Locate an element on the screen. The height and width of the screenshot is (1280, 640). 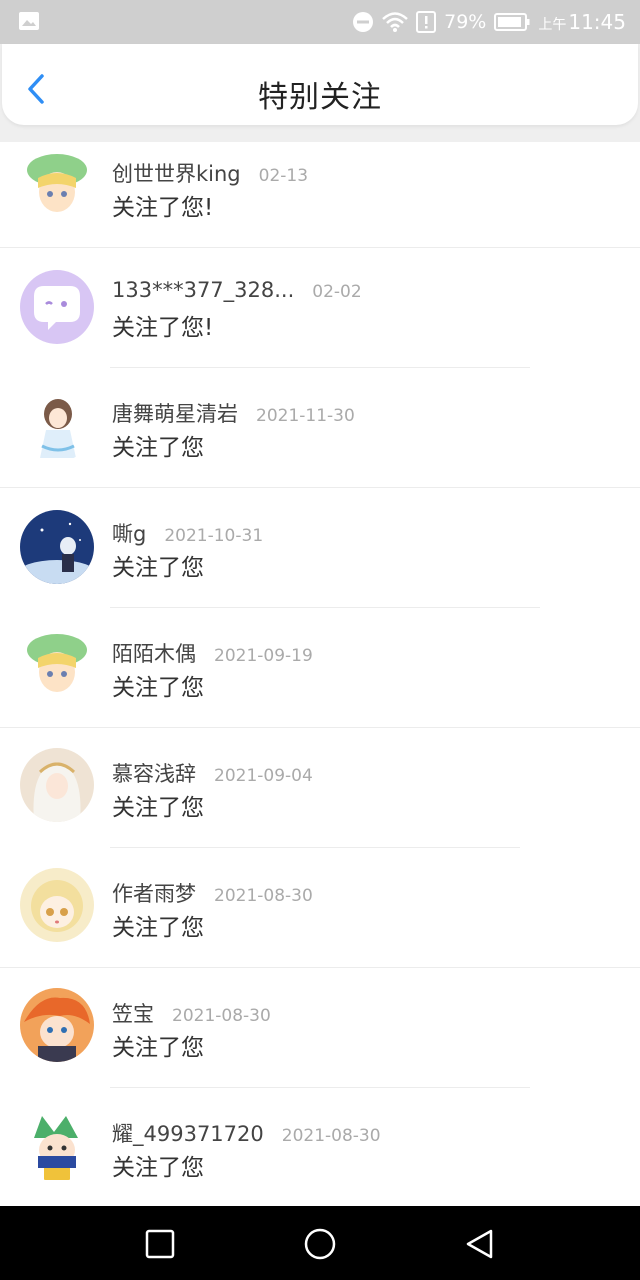
clock: 上午 11:45 is located at coordinates (582, 22).